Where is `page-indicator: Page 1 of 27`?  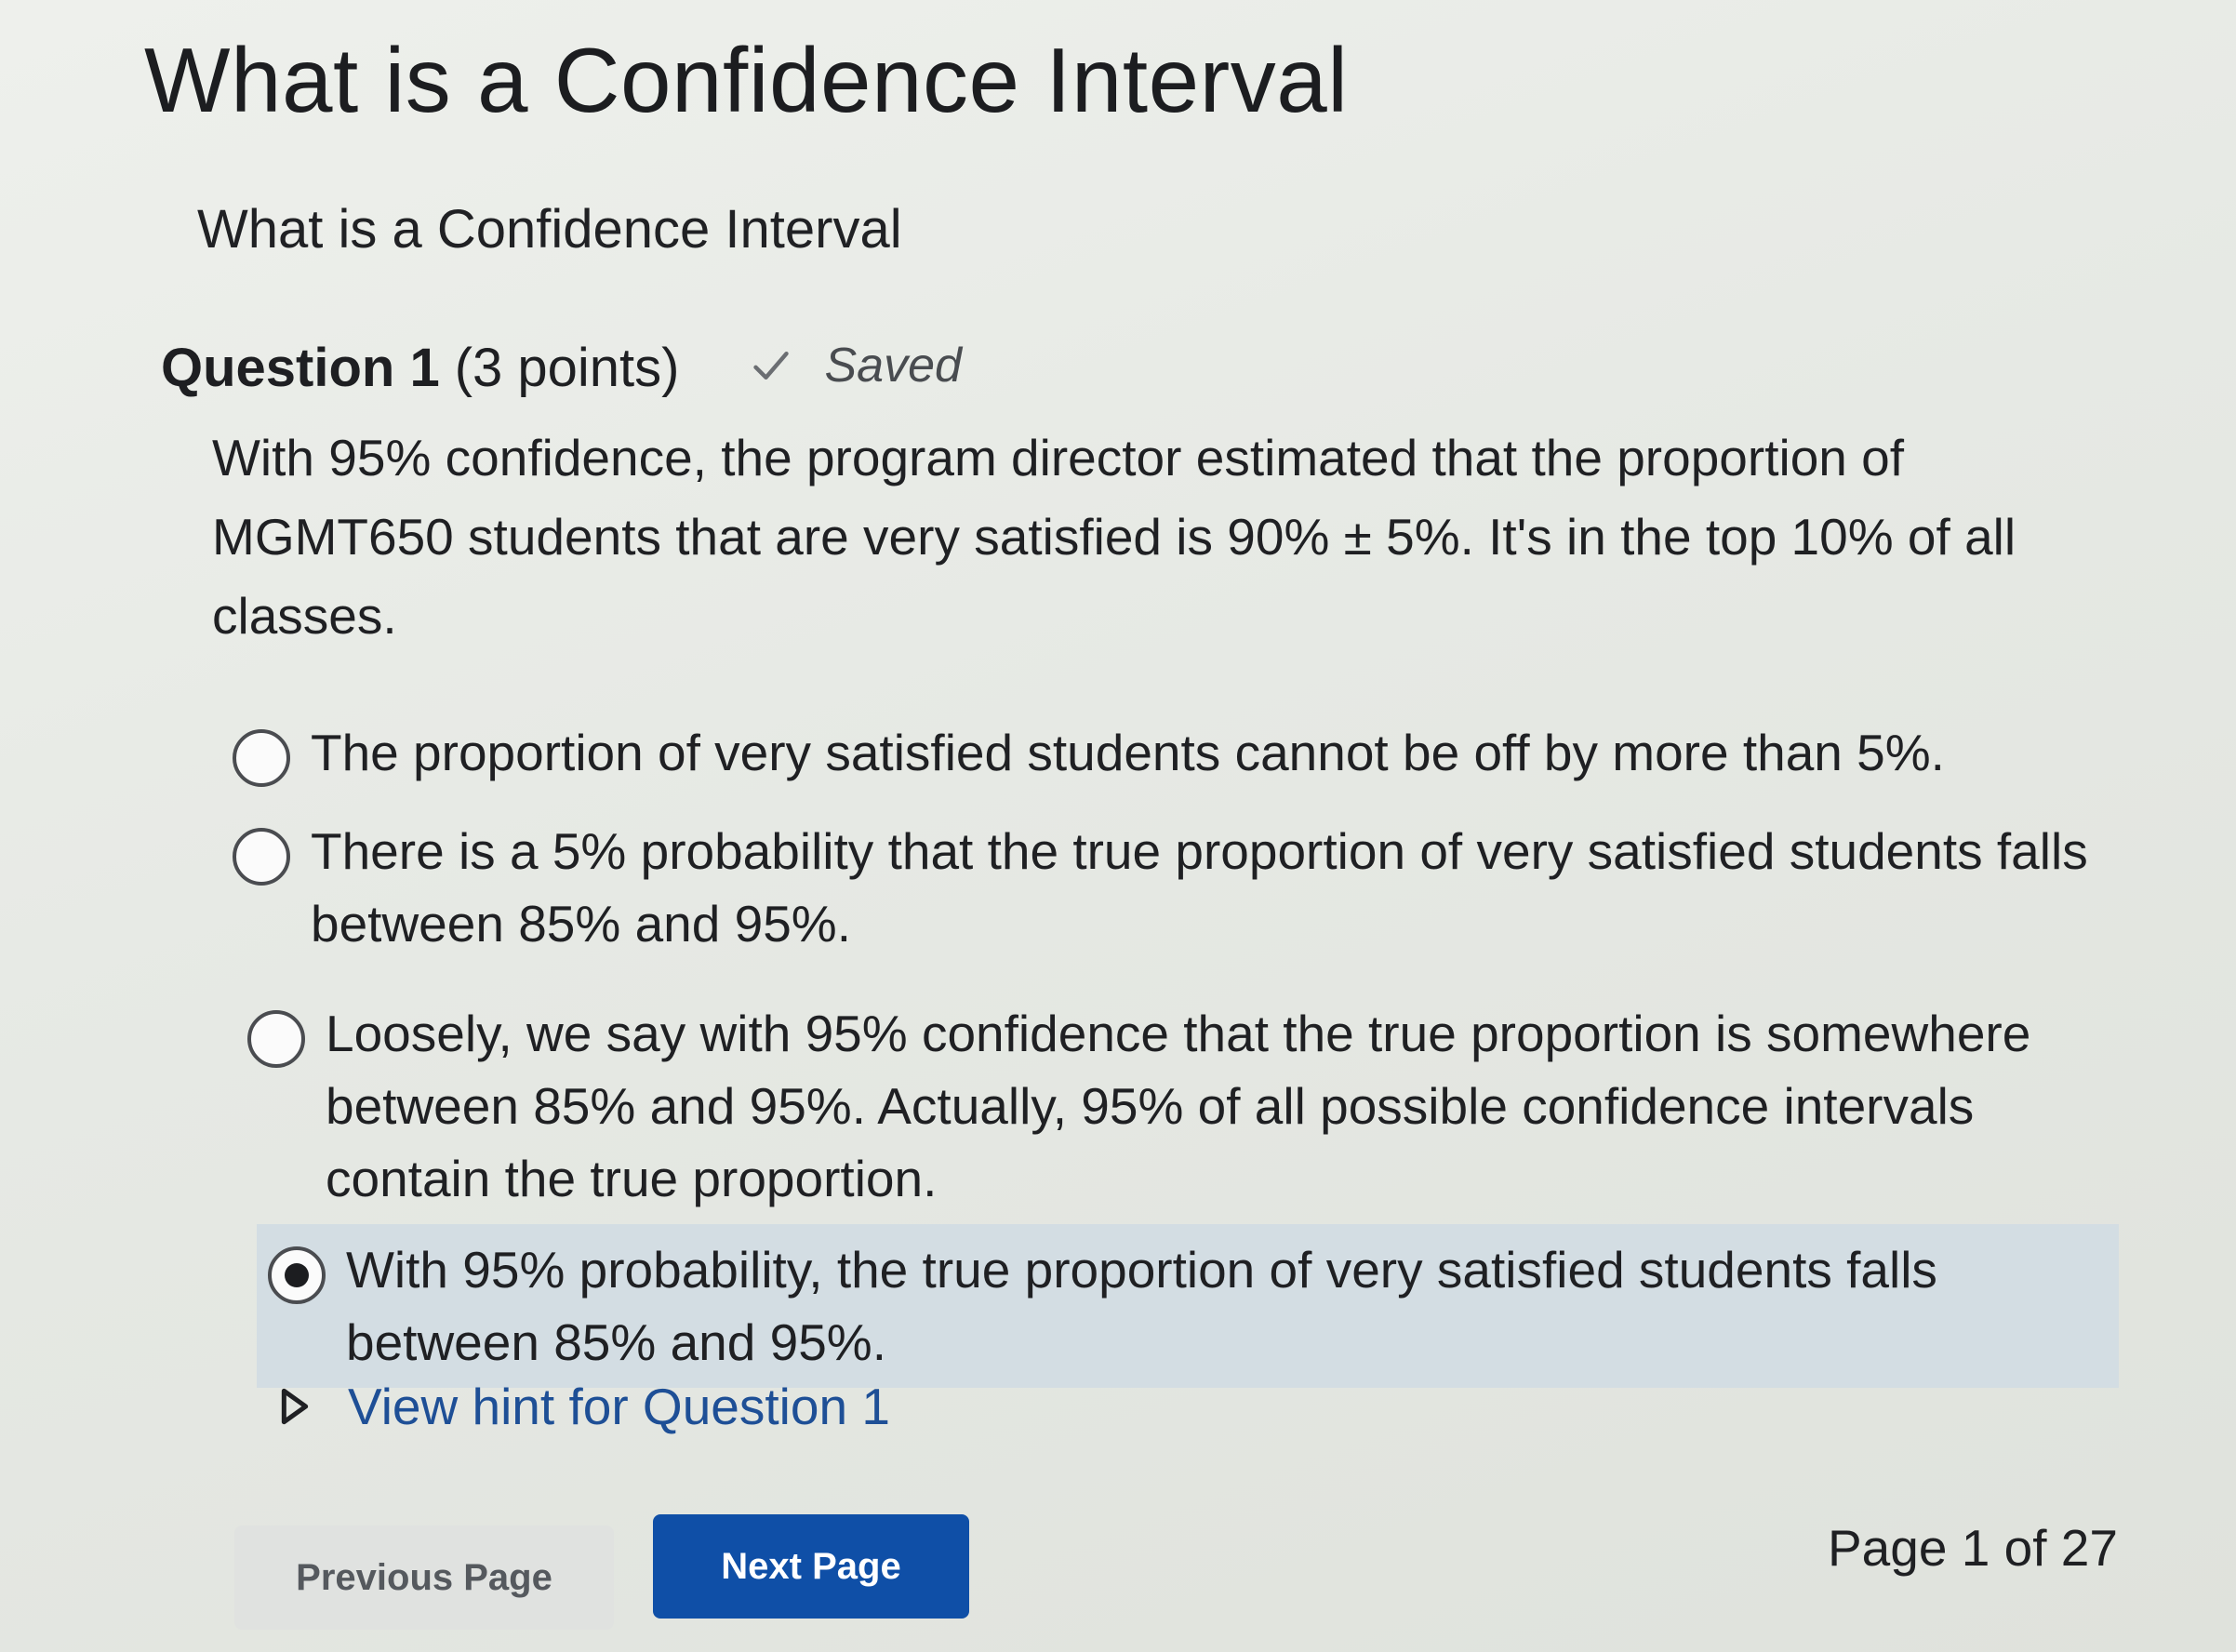 page-indicator: Page 1 of 27 is located at coordinates (1973, 1548).